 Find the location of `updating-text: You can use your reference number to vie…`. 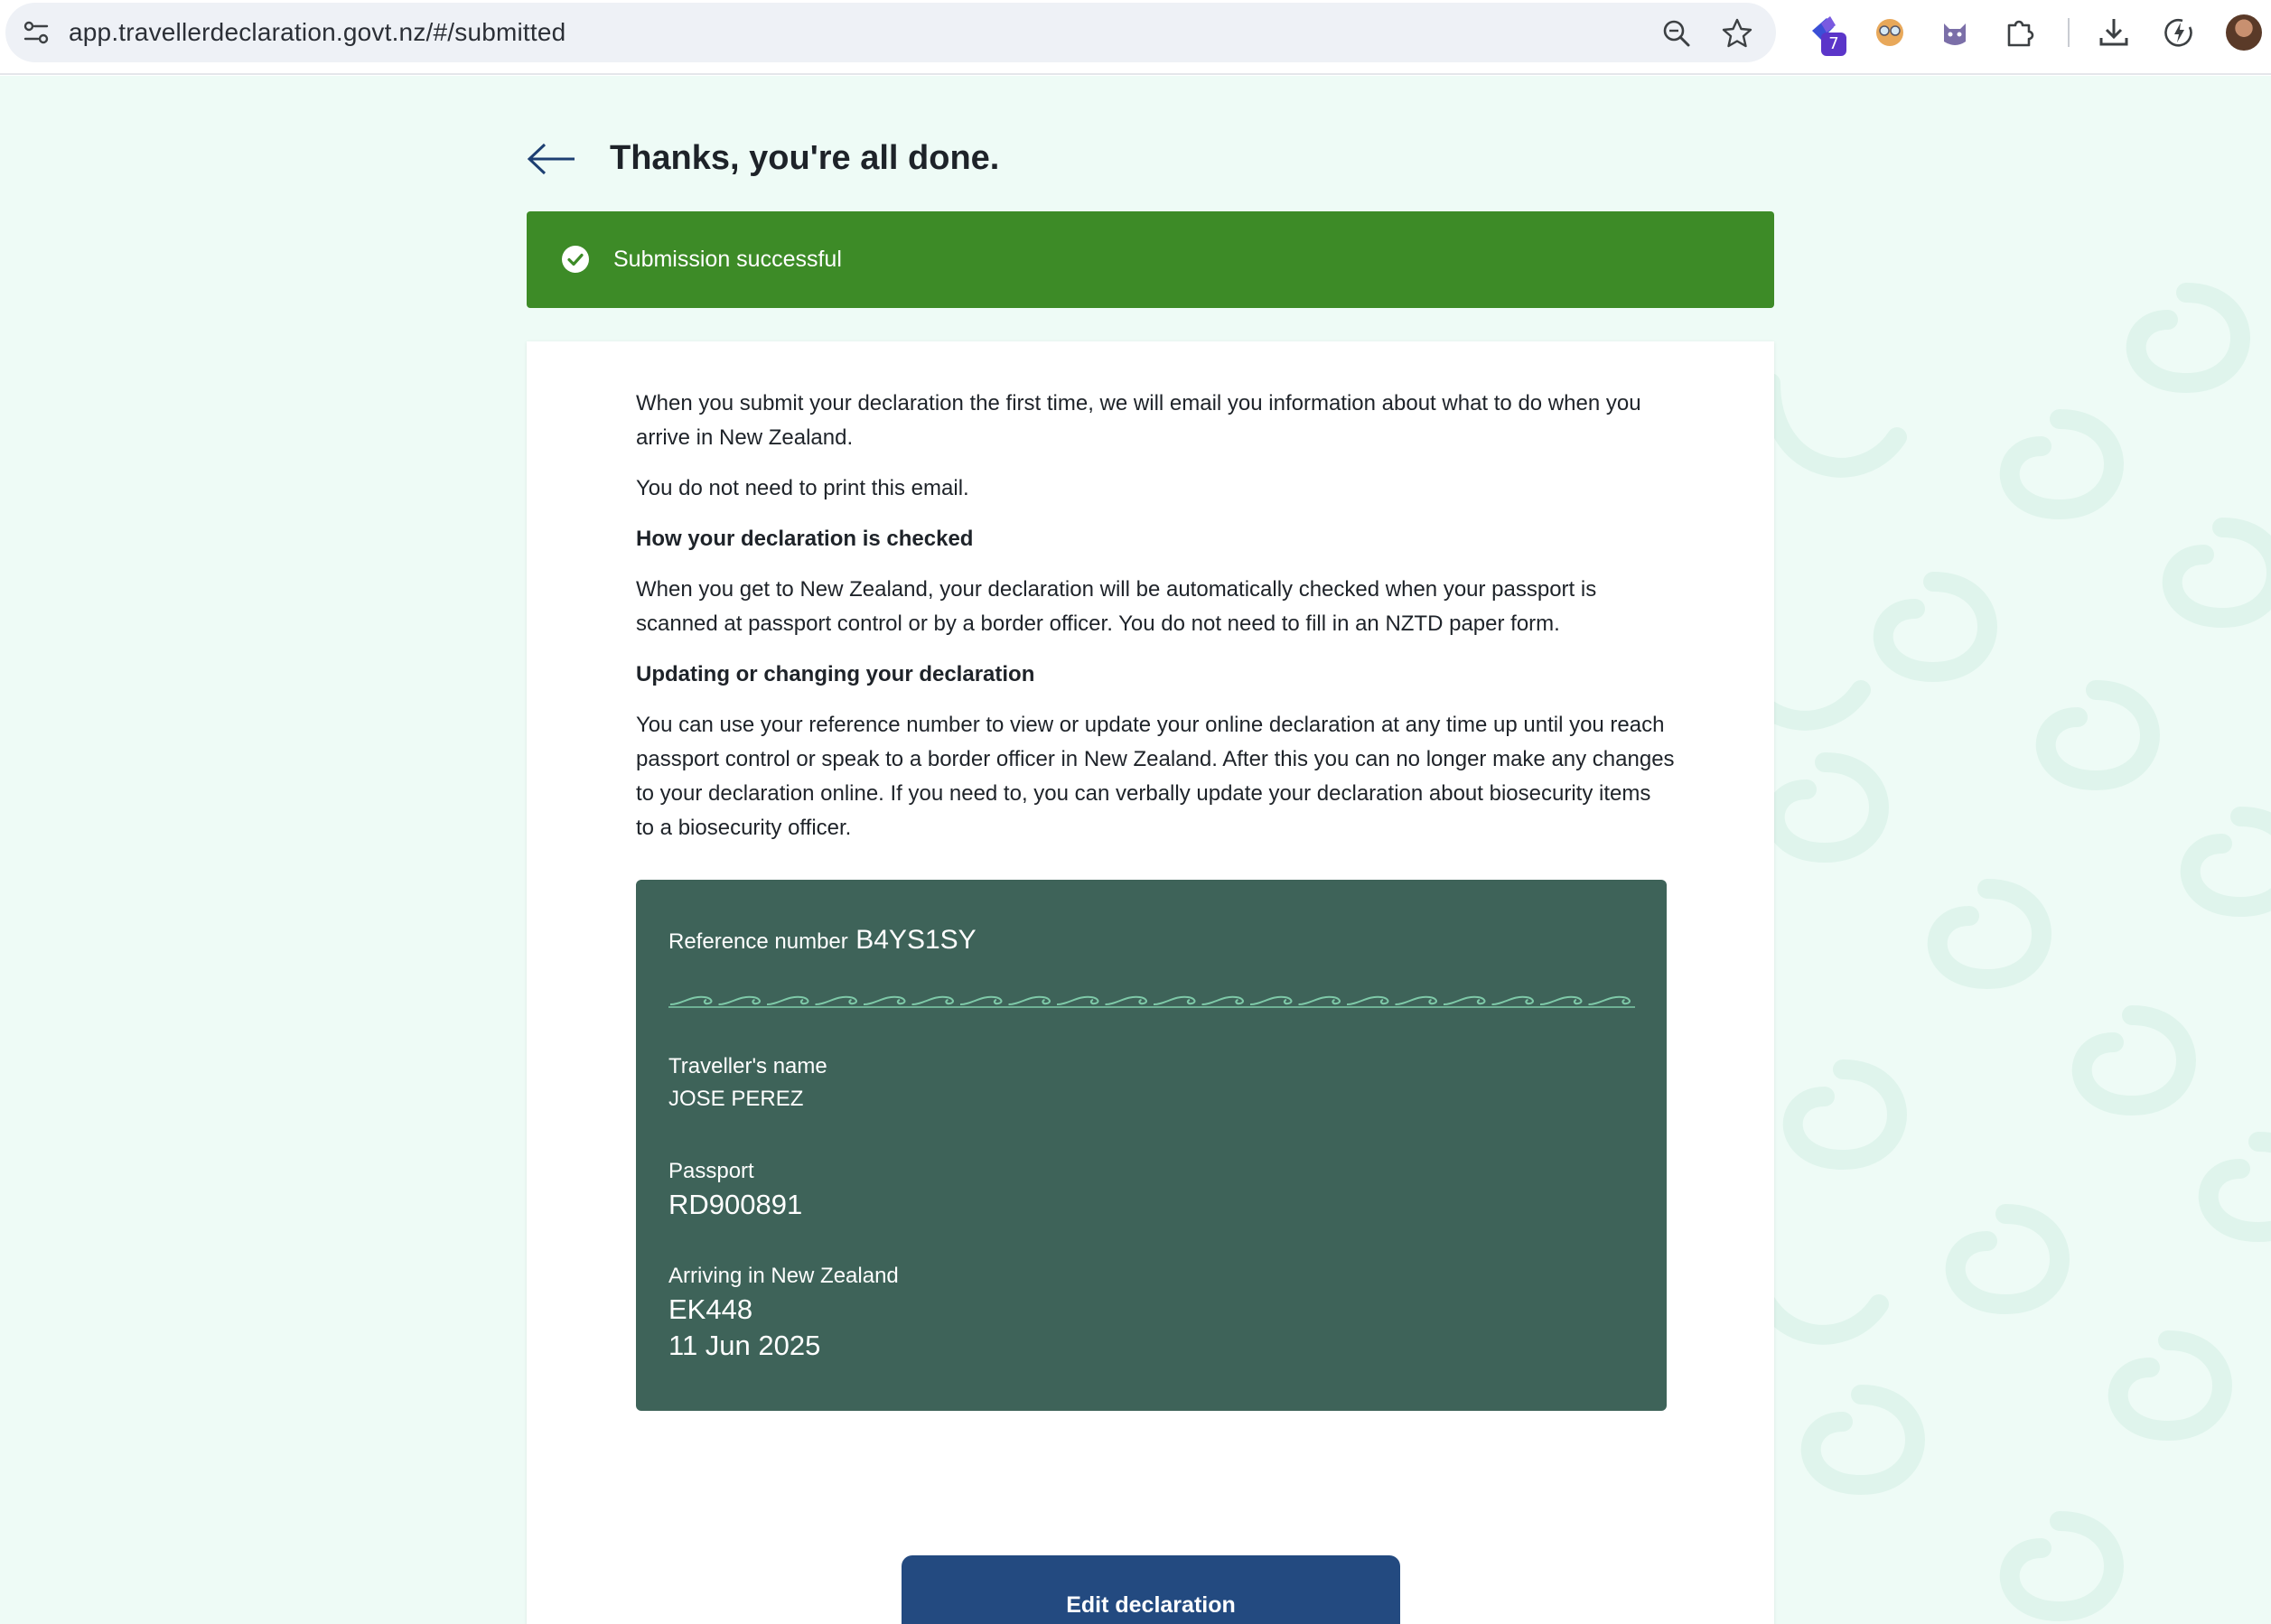

updating-text: You can use your reference number to vie… is located at coordinates (1155, 777).